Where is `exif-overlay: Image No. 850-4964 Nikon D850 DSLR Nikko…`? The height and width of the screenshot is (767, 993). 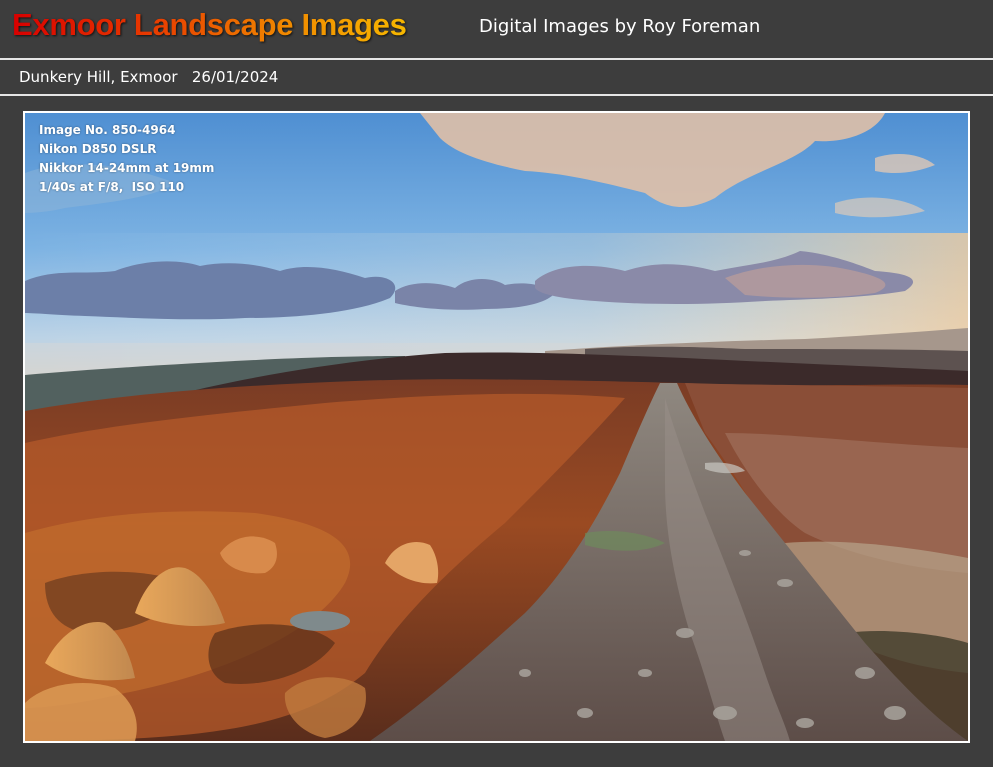 exif-overlay: Image No. 850-4964 Nikon D850 DSLR Nikko… is located at coordinates (126, 159).